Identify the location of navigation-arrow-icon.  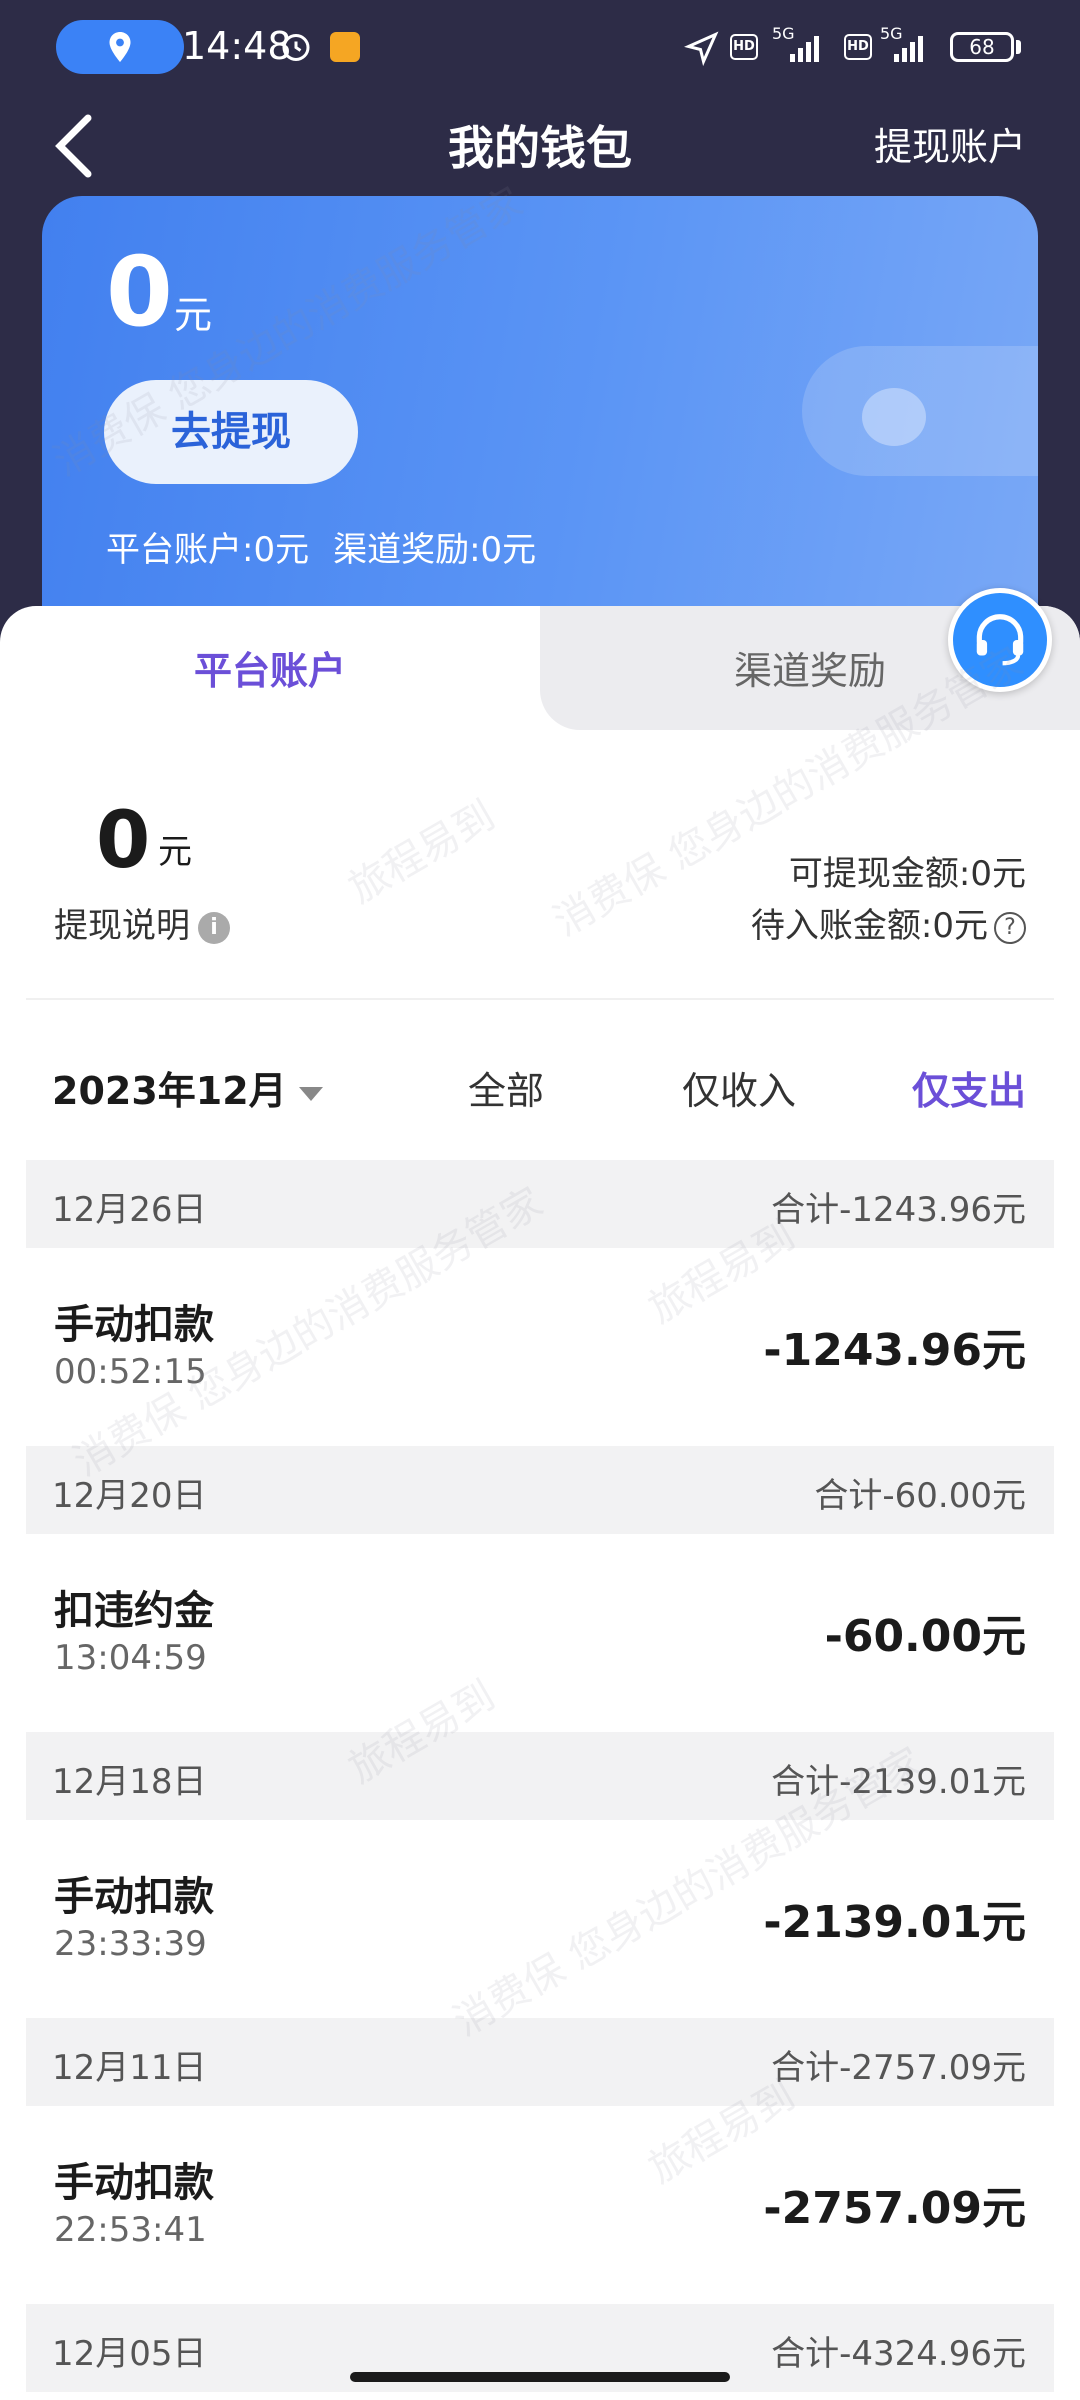
(701, 48).